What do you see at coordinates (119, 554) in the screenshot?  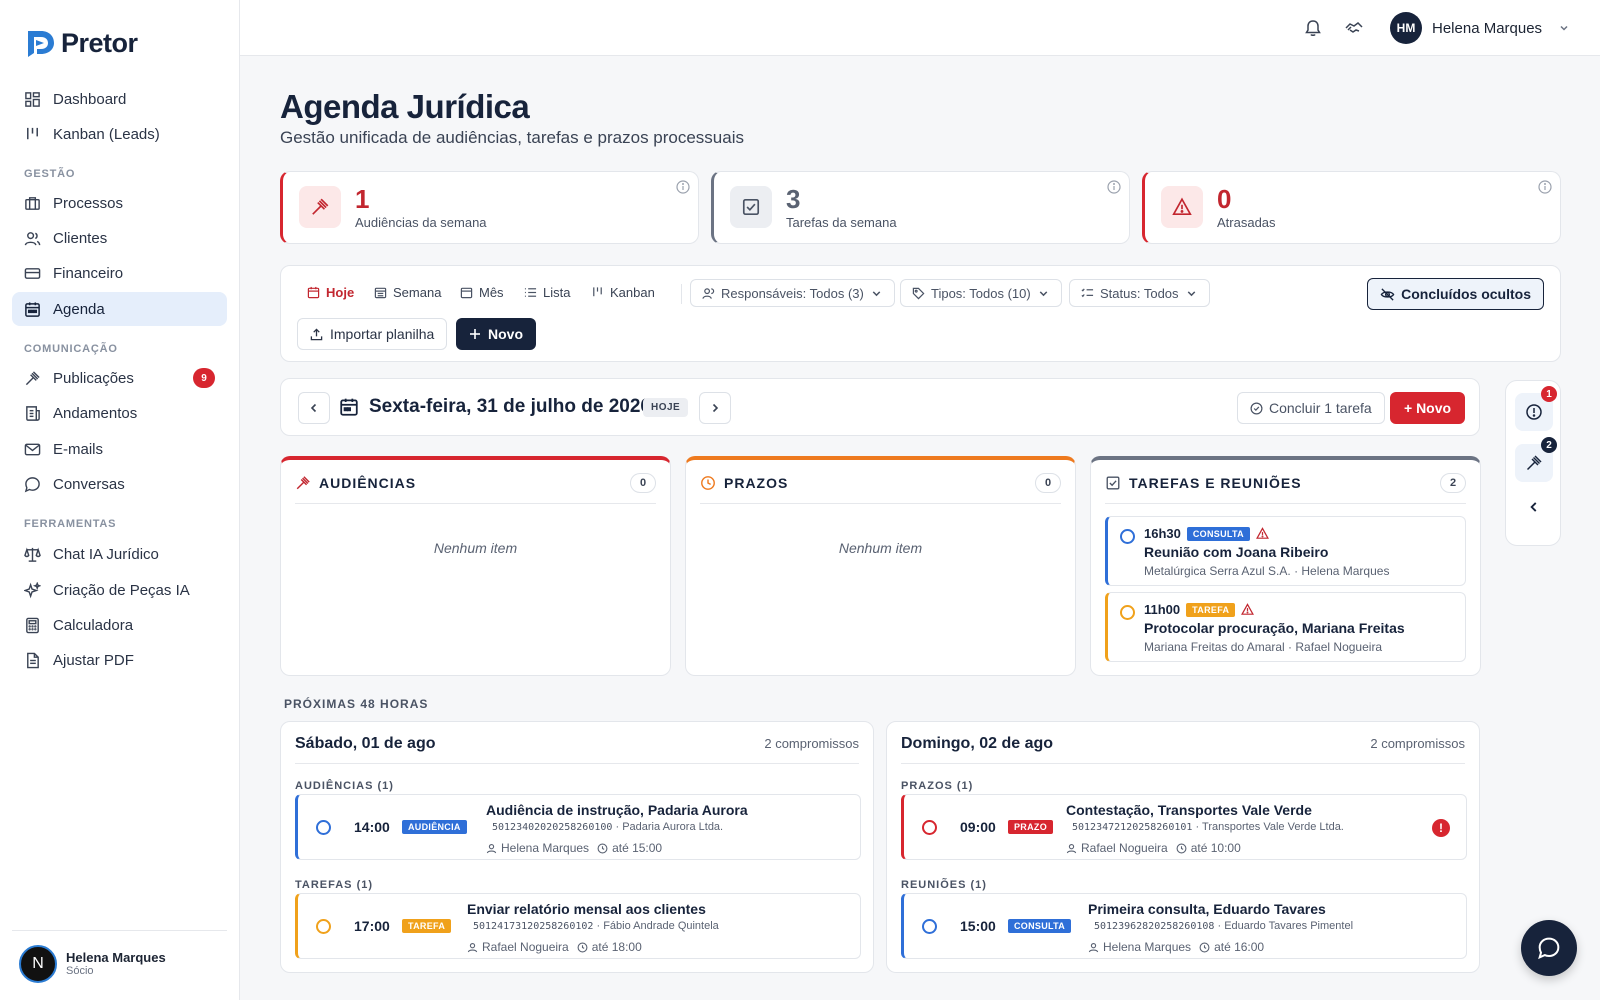 I see `sidebar-item-chat-ia: Chat IA Jurídico` at bounding box center [119, 554].